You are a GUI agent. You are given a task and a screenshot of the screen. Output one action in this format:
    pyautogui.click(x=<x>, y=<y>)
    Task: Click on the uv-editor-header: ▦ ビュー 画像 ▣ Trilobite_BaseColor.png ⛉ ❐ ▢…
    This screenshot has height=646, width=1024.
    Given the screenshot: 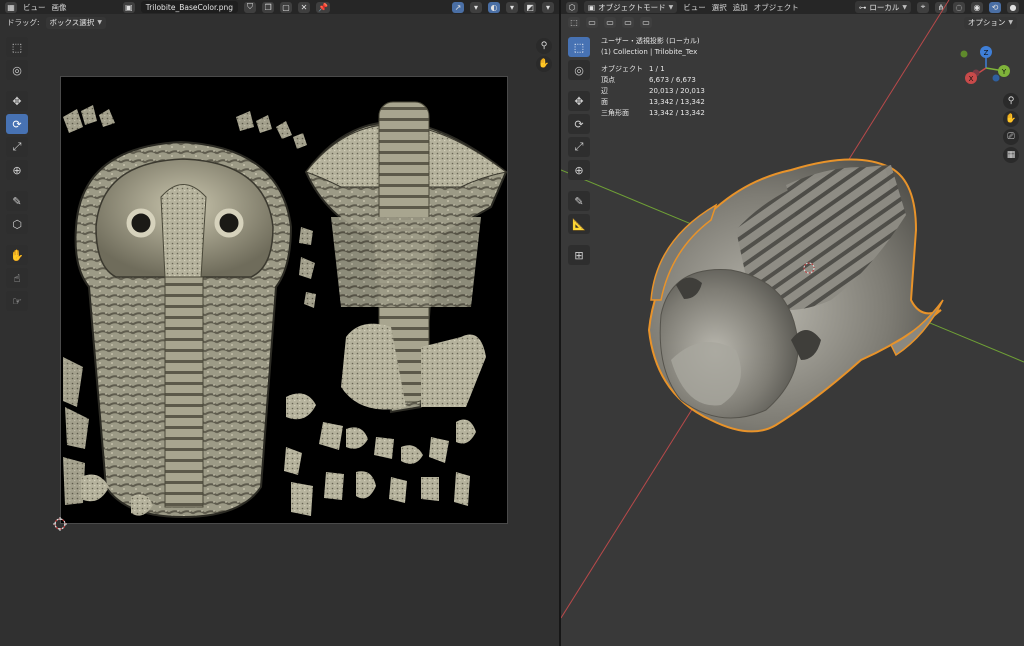 What is the action you would take?
    pyautogui.click(x=279, y=7)
    